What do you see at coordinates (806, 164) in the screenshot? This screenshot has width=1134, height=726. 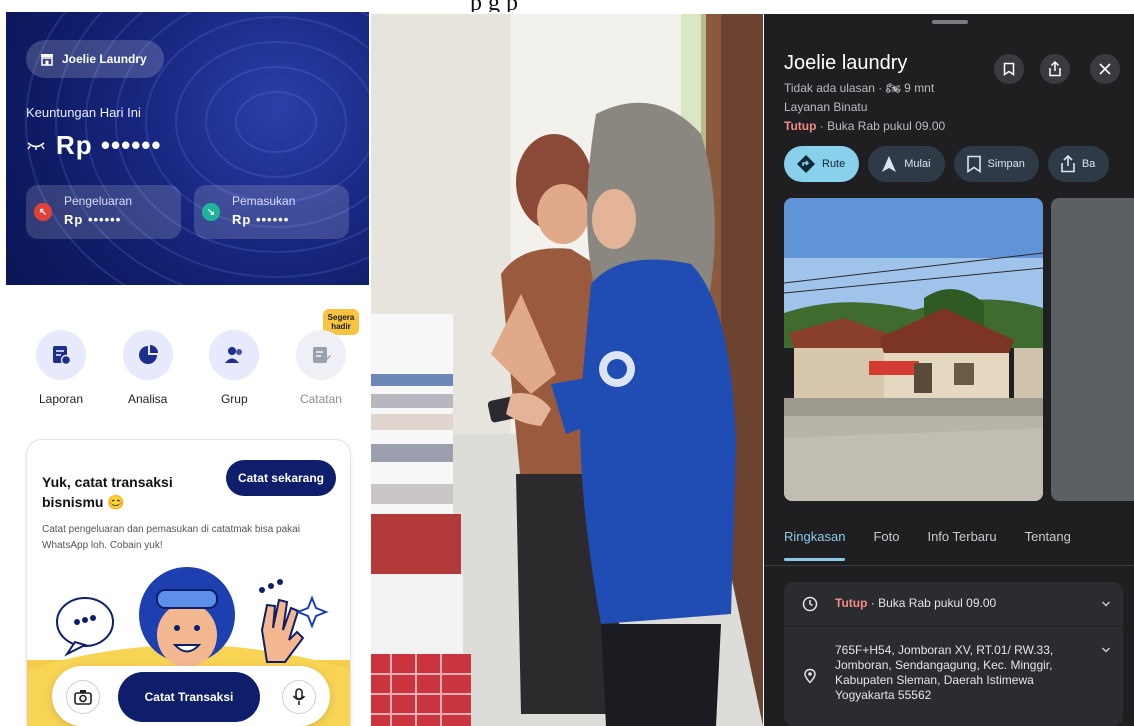 I see `directions-icon` at bounding box center [806, 164].